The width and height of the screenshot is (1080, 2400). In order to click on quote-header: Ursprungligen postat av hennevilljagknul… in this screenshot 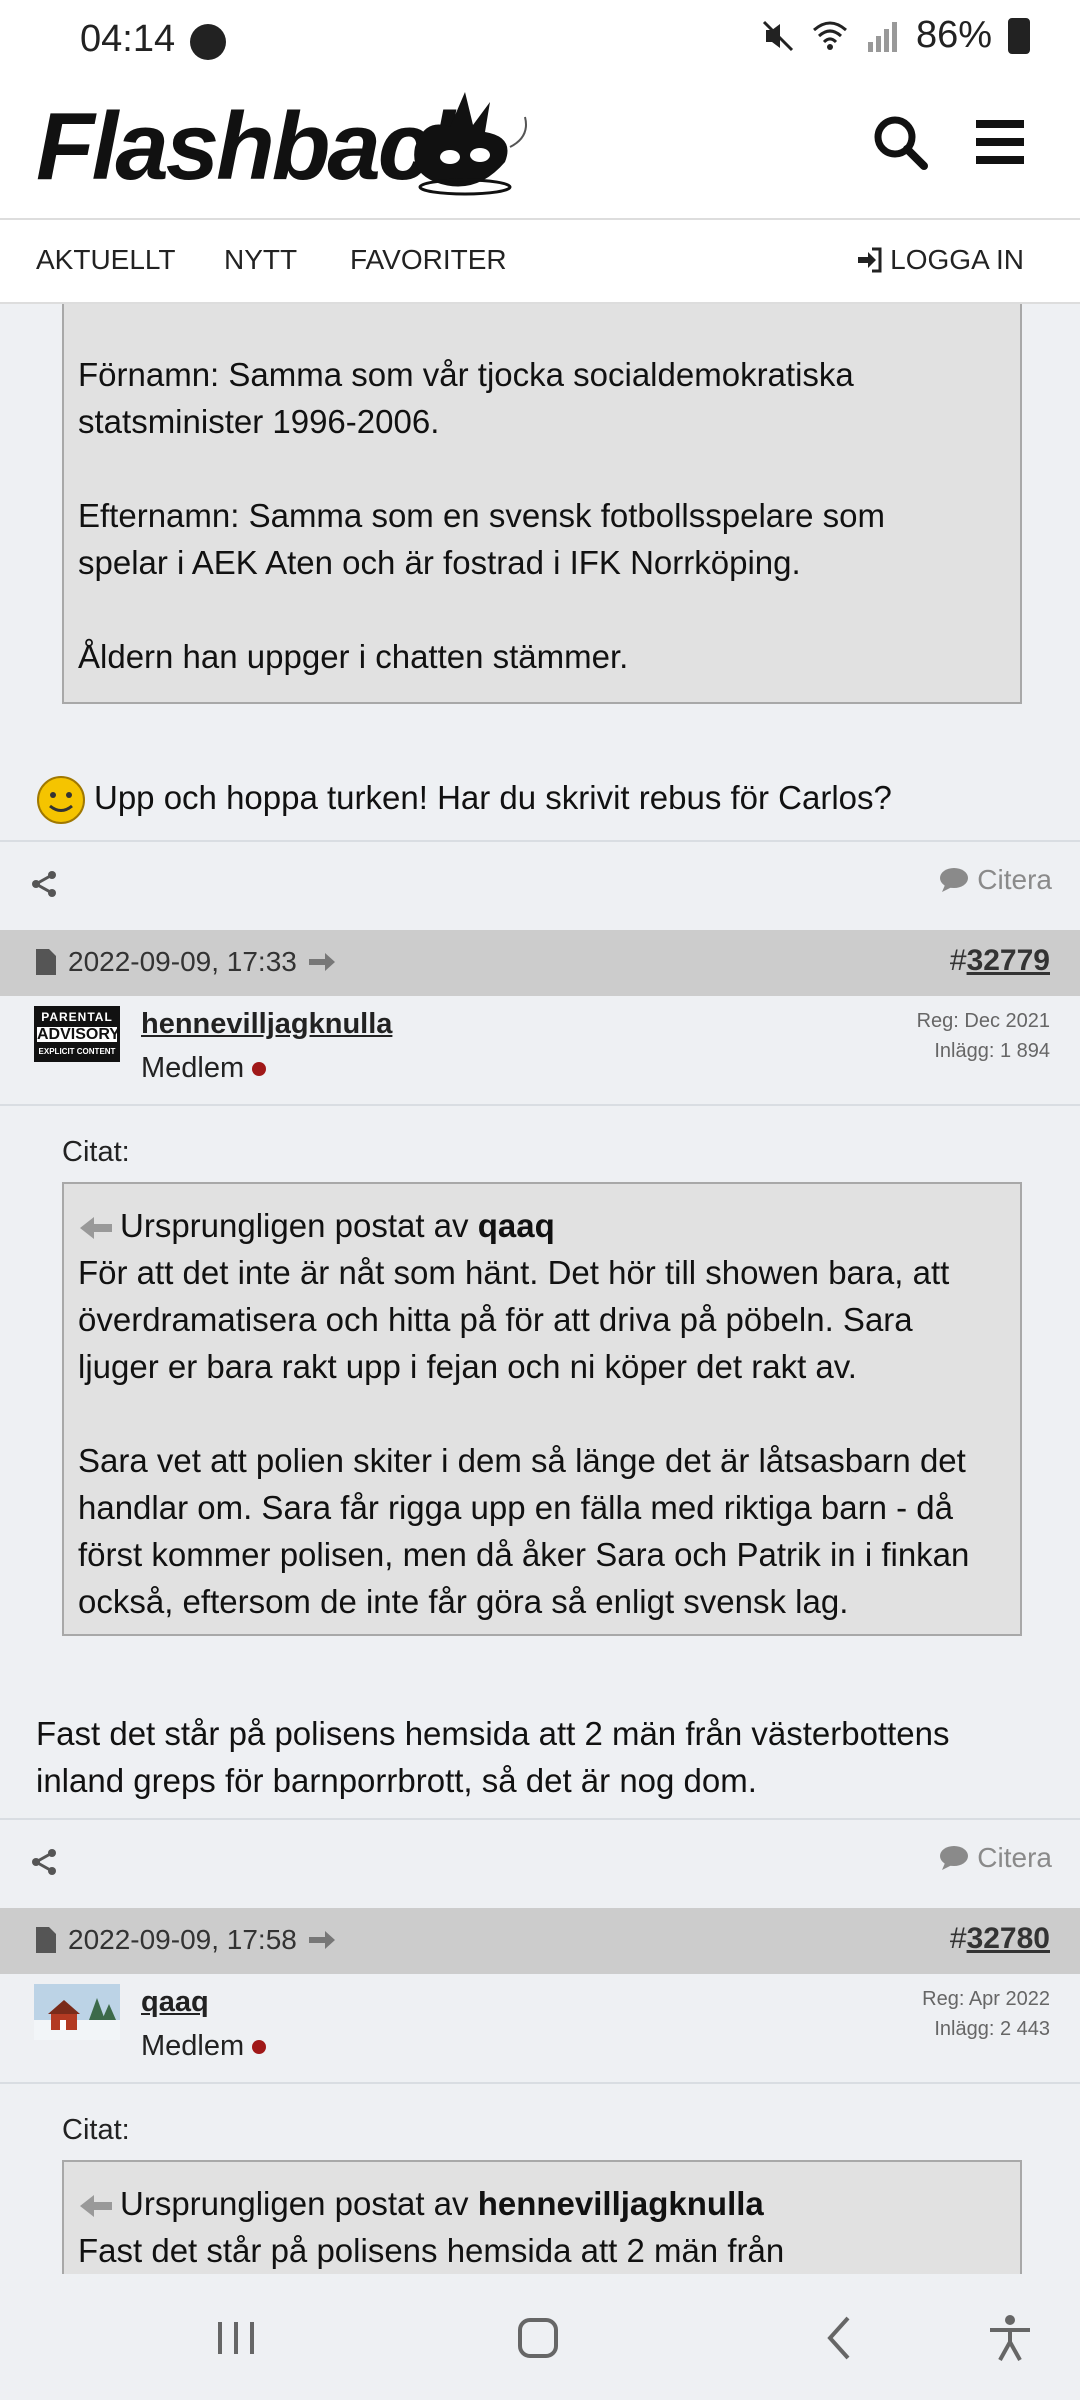, I will do `click(541, 2203)`.